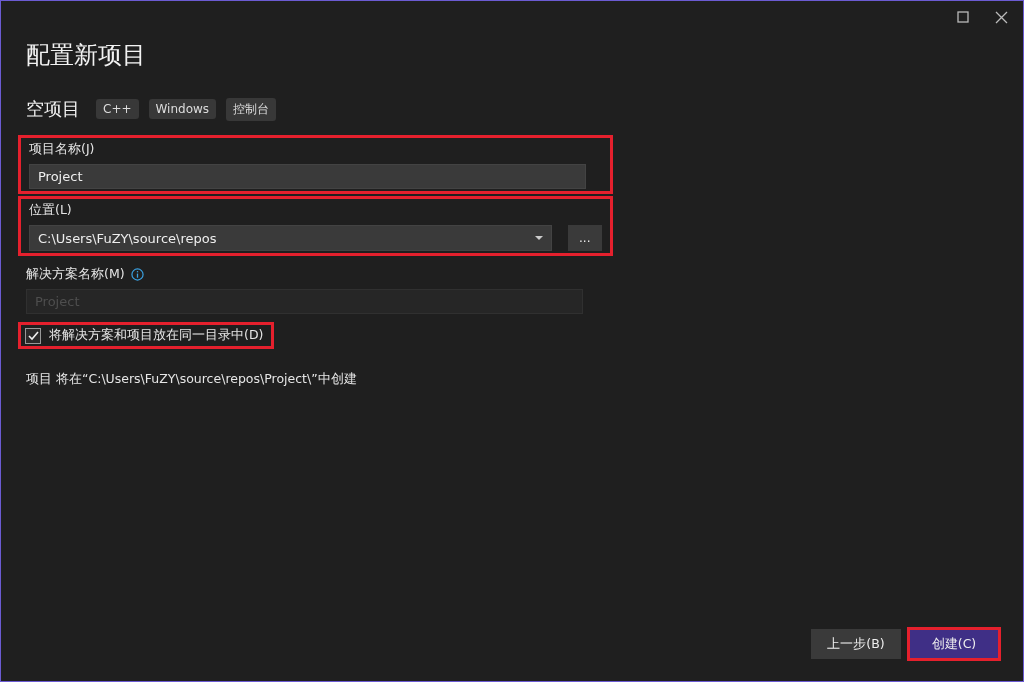 This screenshot has height=682, width=1024. I want to click on window-title: 配置新项目, so click(86, 55).